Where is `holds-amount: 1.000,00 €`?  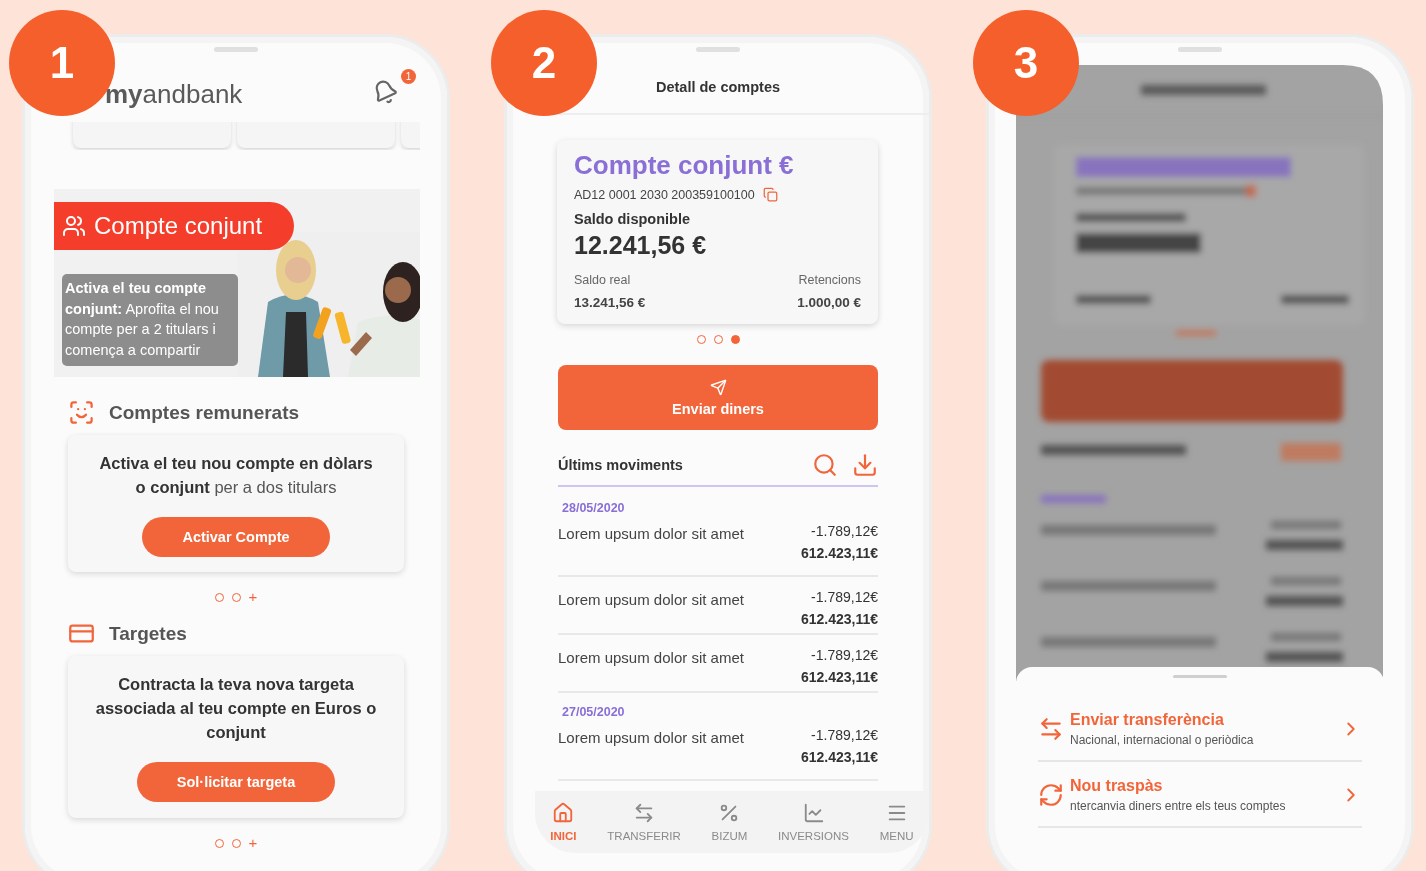
holds-amount: 1.000,00 € is located at coordinates (829, 302).